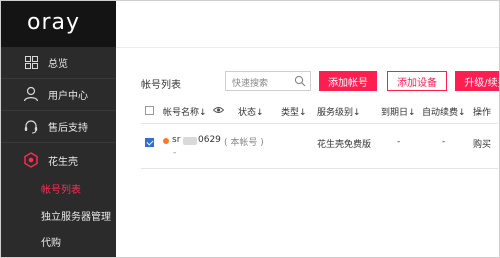 This screenshot has width=500, height=258. What do you see at coordinates (149, 110) in the screenshot?
I see `select-all-checkbox` at bounding box center [149, 110].